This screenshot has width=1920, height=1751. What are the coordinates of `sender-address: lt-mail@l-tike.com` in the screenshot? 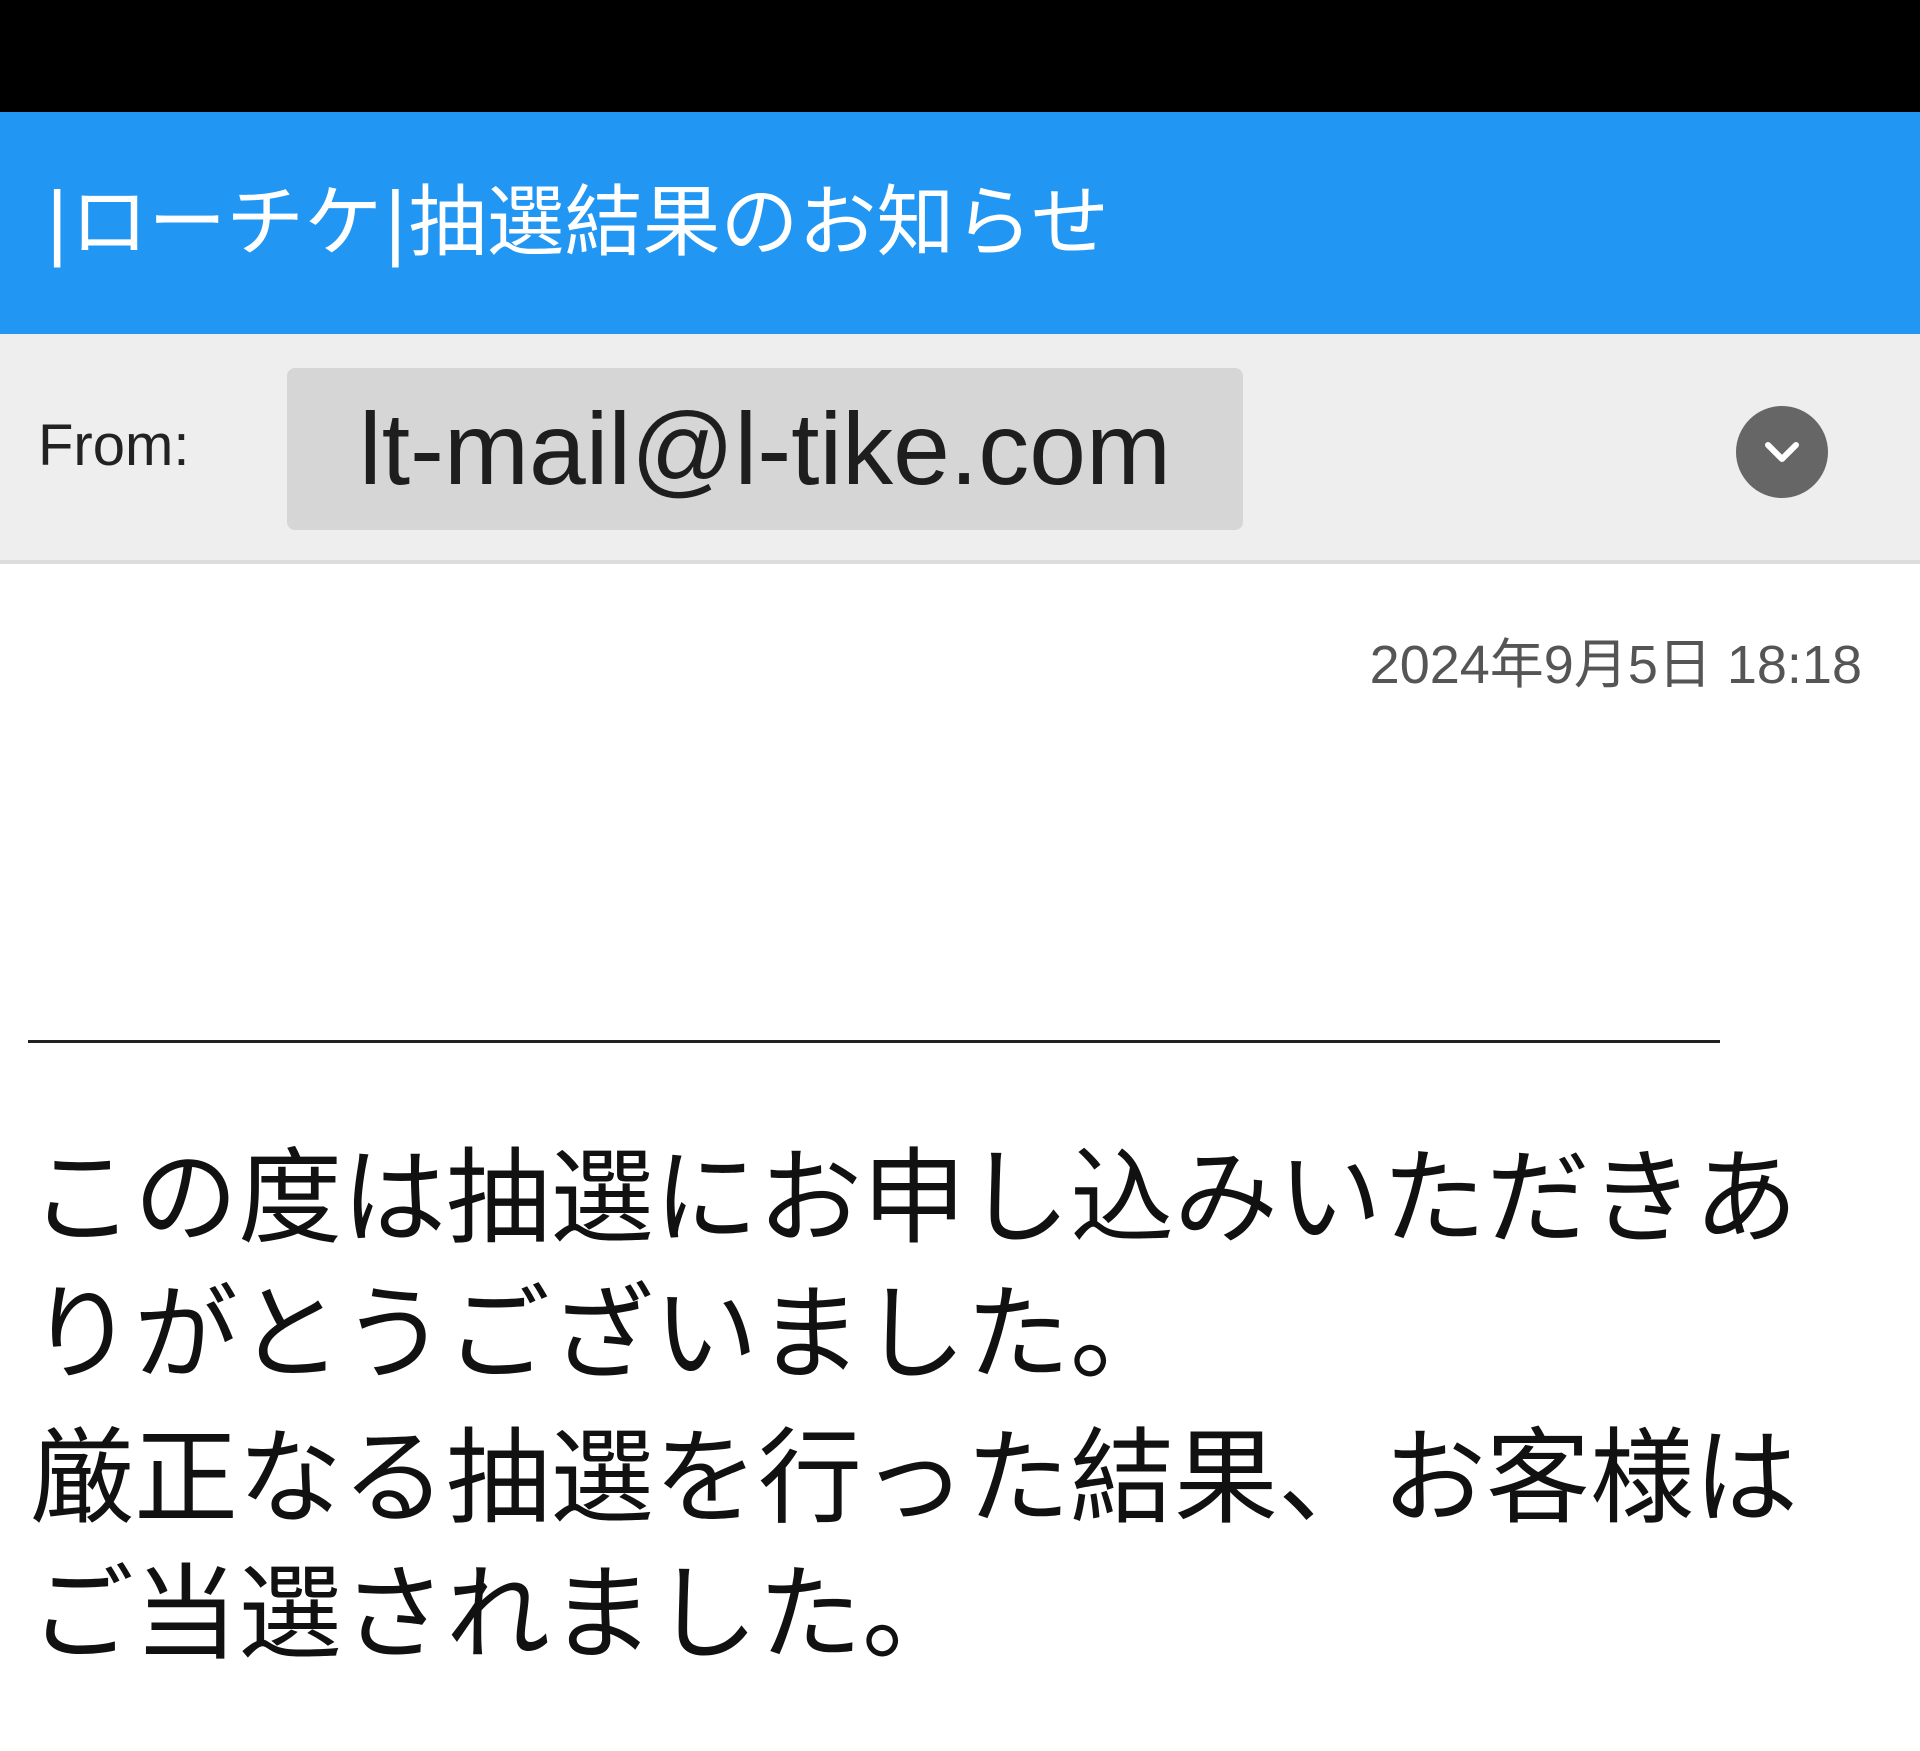 It's located at (765, 448).